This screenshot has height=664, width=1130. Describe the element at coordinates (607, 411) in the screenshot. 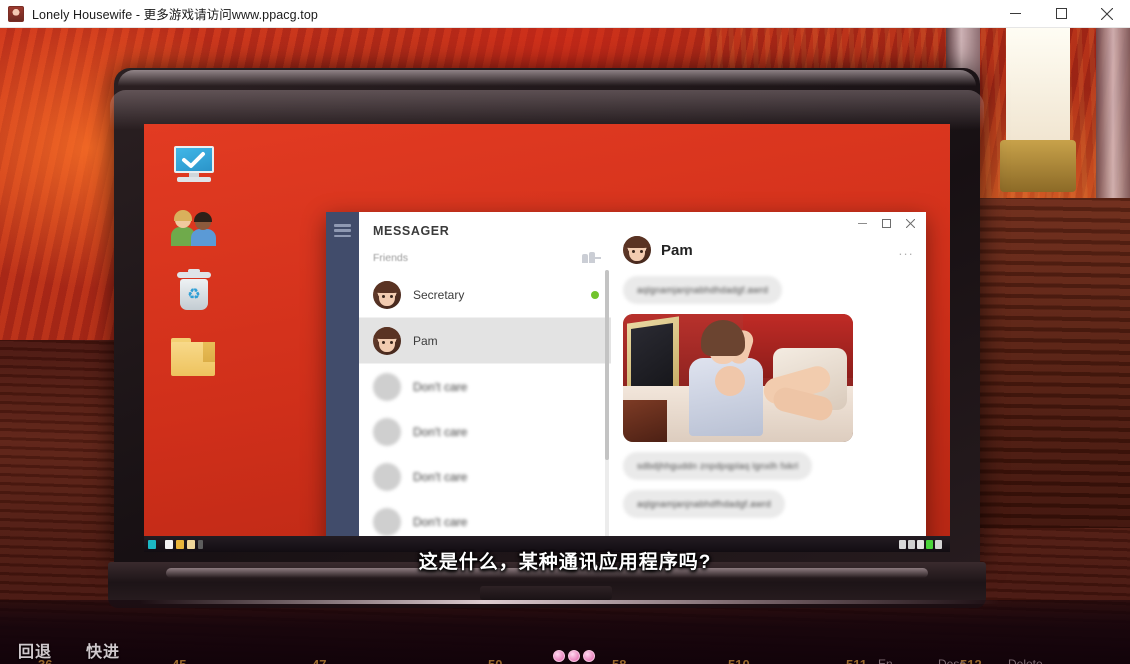

I see `contact-list-scrollbar` at that location.